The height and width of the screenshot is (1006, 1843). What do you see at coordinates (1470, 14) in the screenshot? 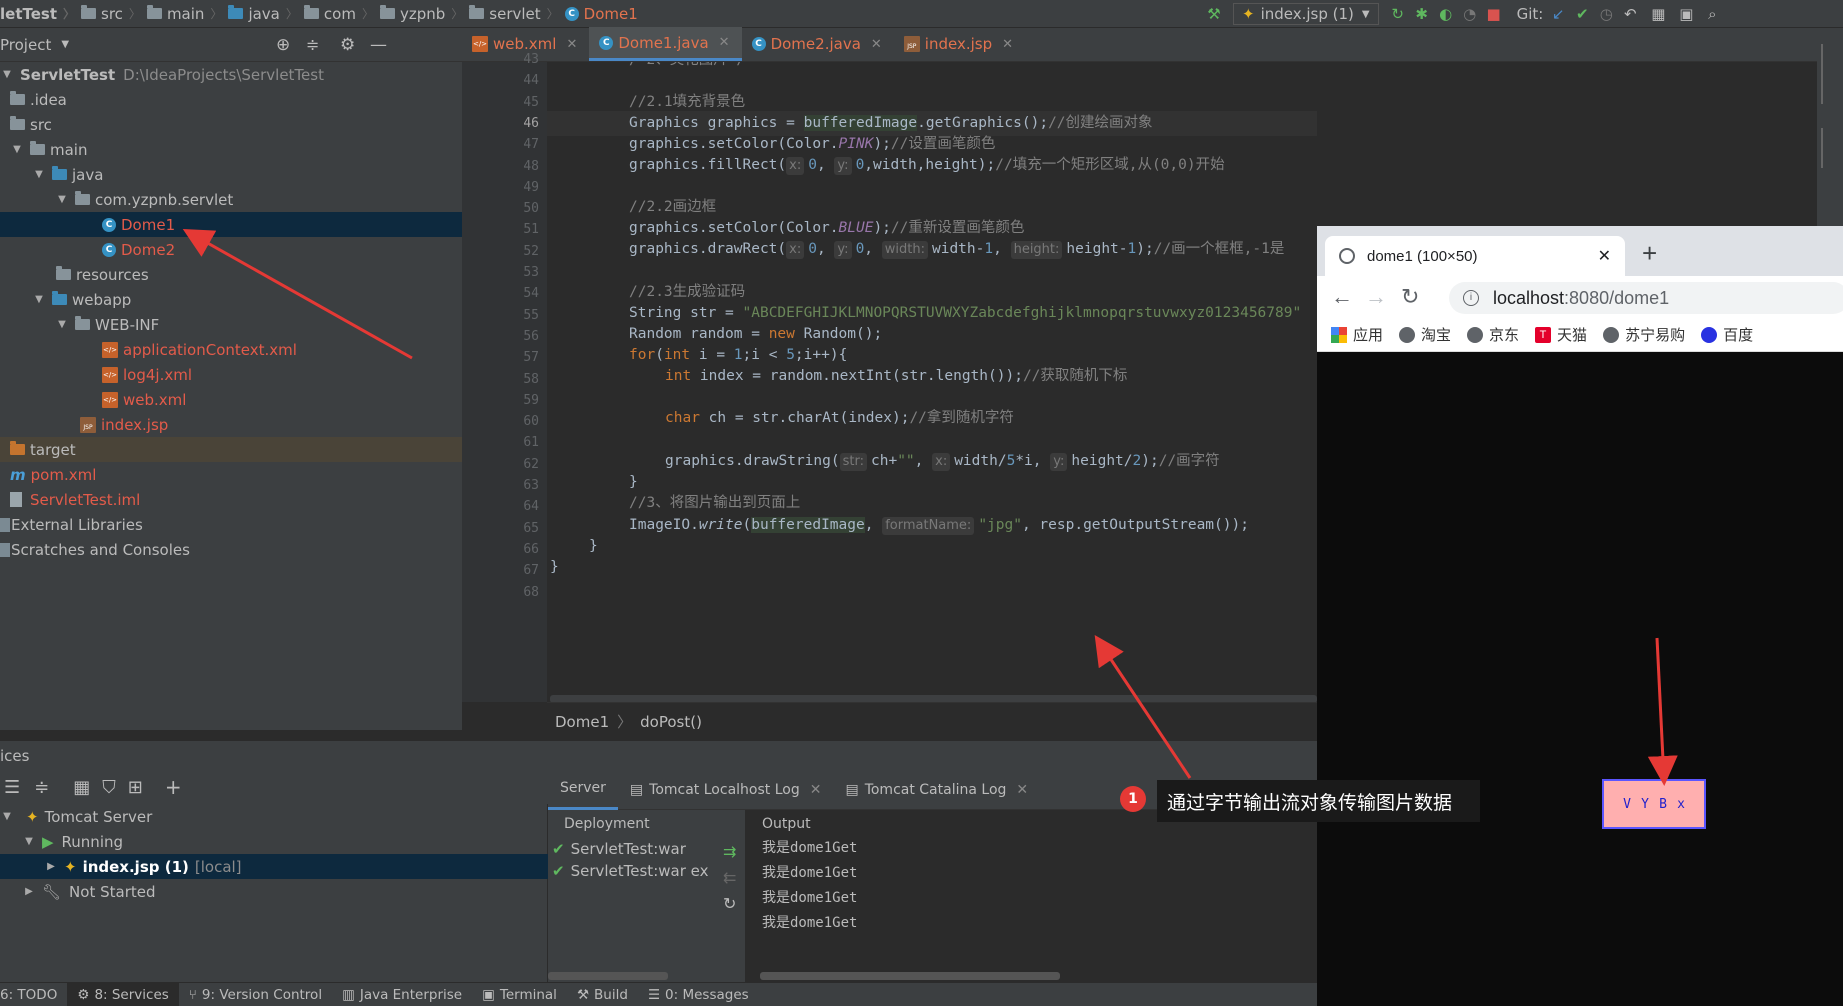
I see `profile-icon: ◔` at bounding box center [1470, 14].